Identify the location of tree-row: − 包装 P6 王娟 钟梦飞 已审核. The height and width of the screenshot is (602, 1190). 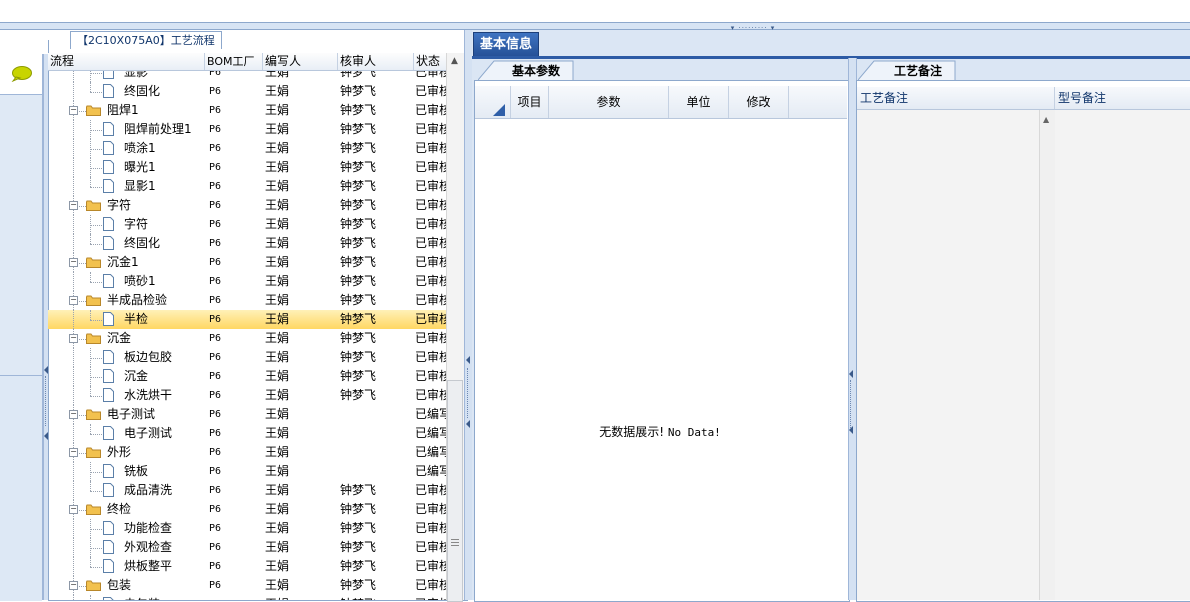
(247, 585).